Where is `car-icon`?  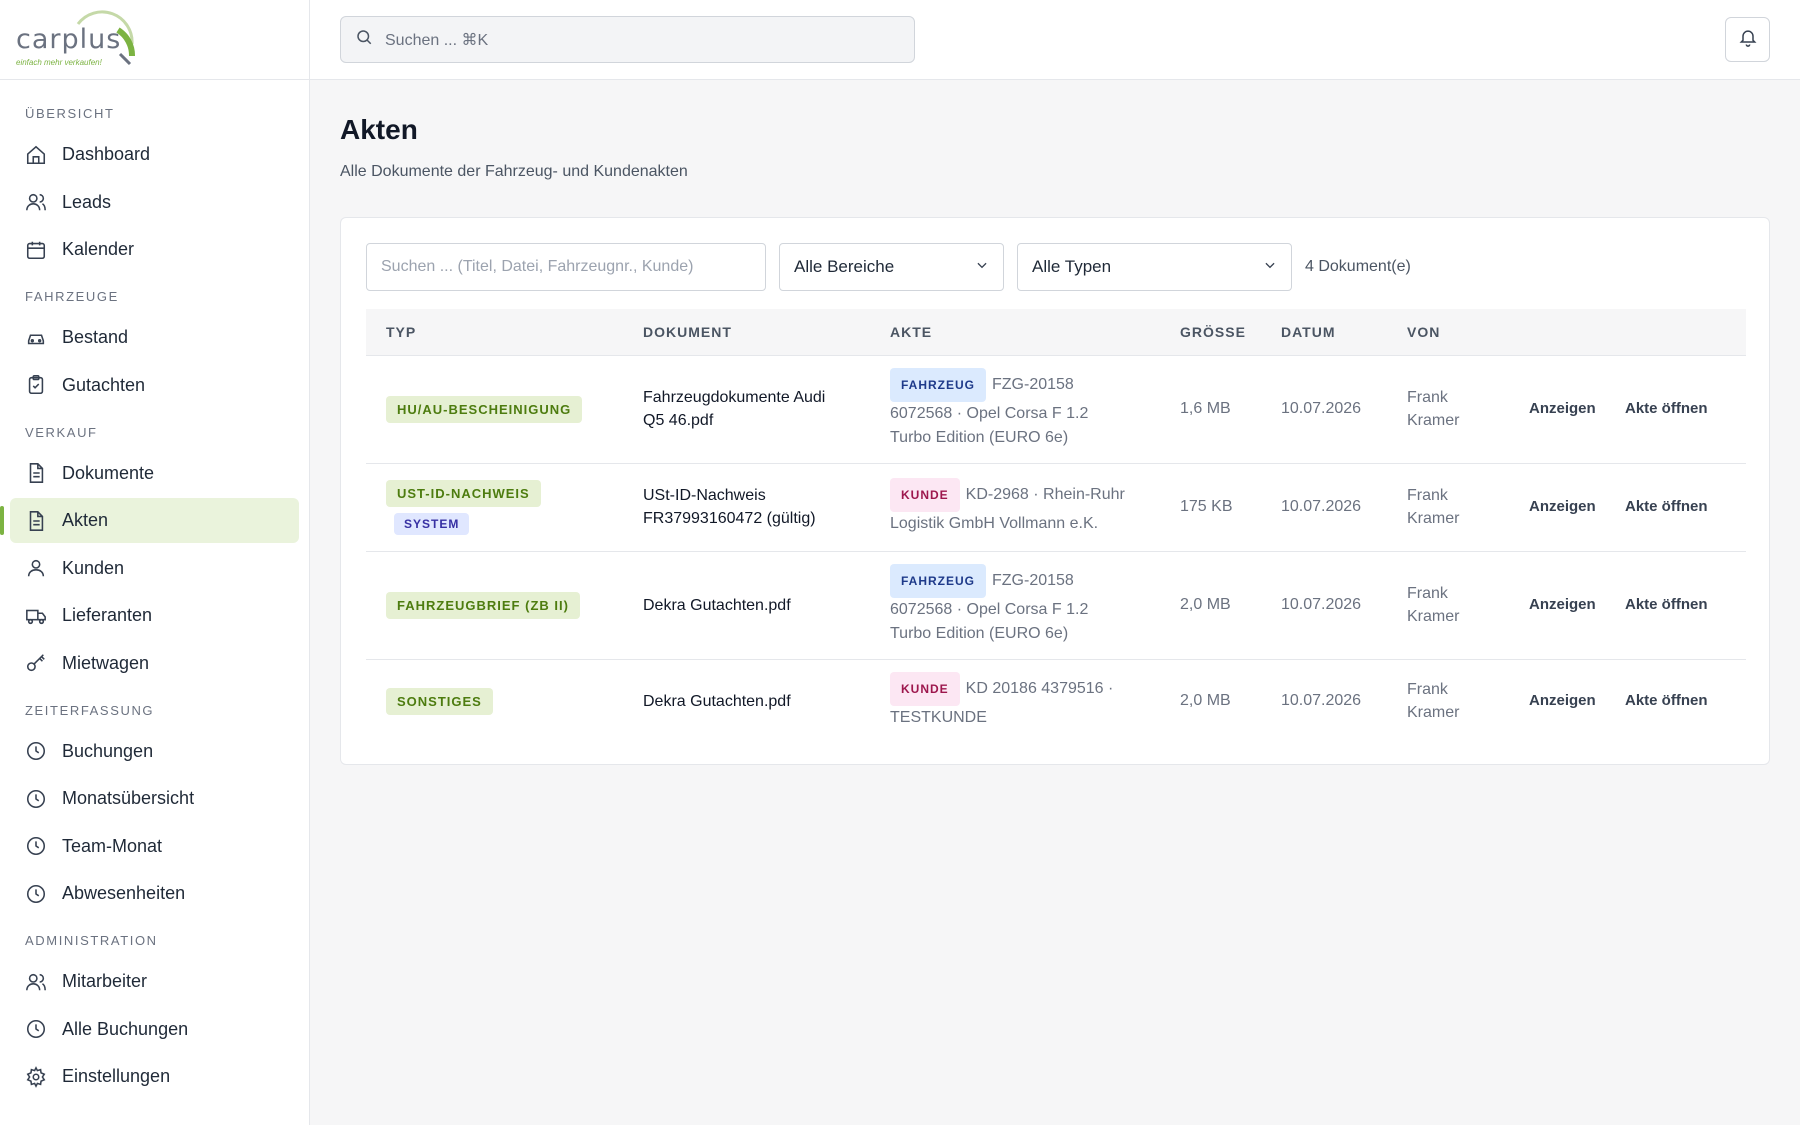
car-icon is located at coordinates (36, 338).